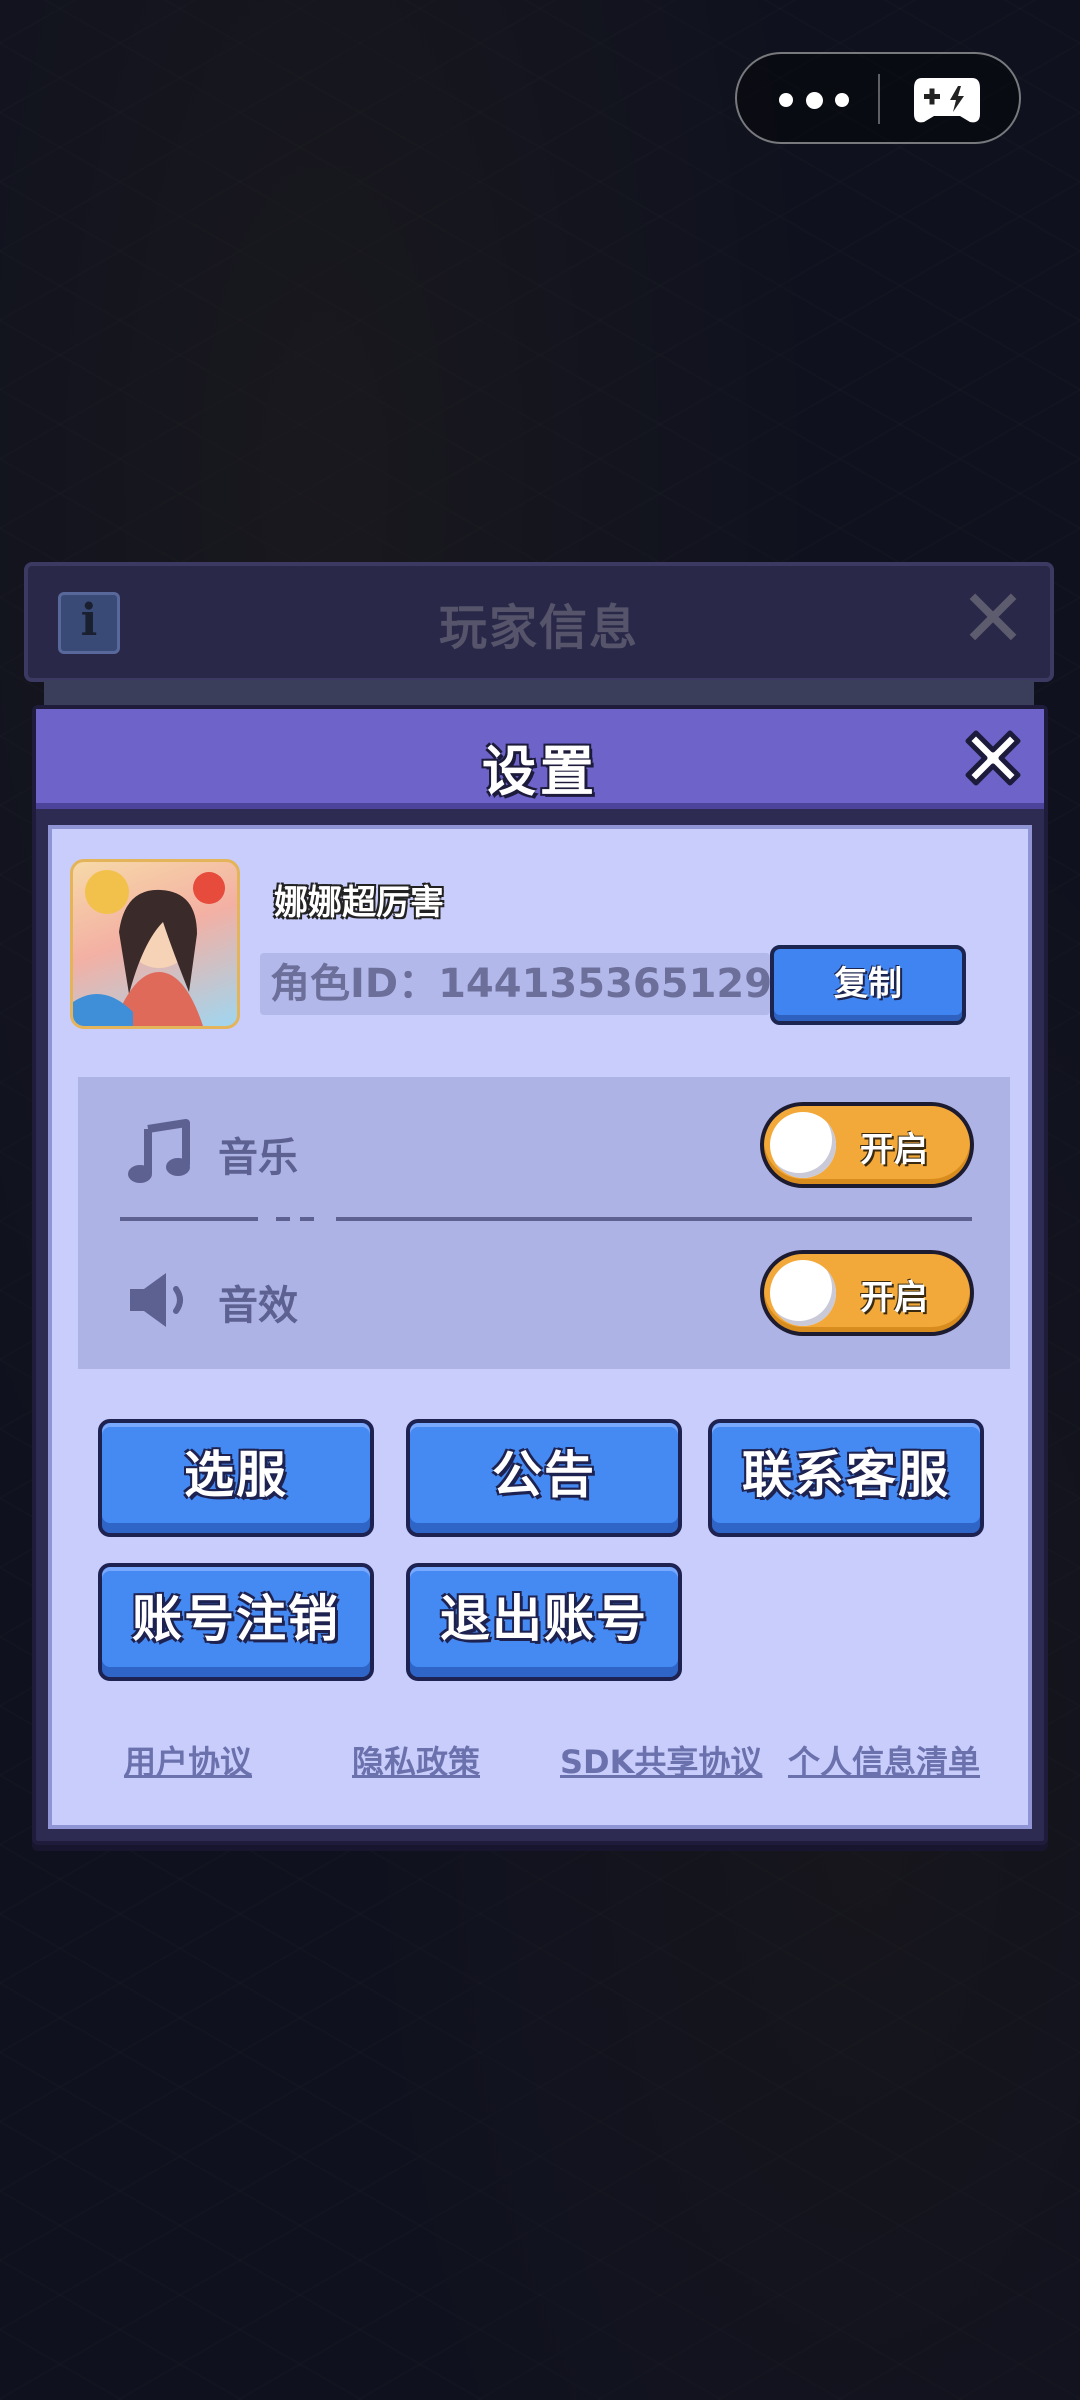 This screenshot has width=1080, height=2400. I want to click on user-agreement-link: 用户协议, so click(188, 1760).